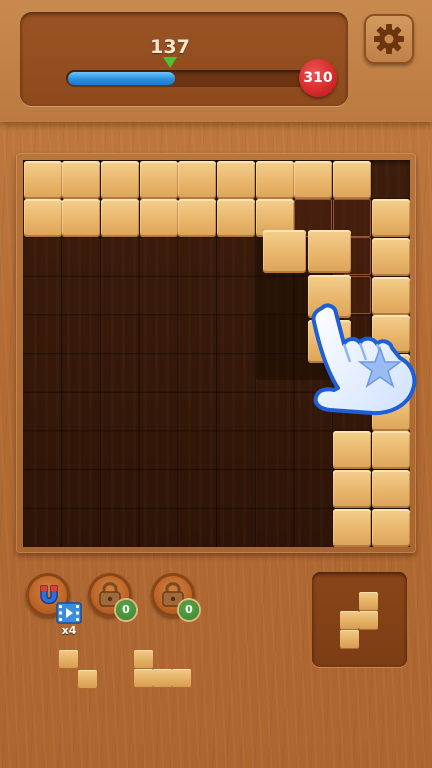 This screenshot has height=768, width=432. Describe the element at coordinates (170, 62) in the screenshot. I see `progress-marker-icon` at that location.